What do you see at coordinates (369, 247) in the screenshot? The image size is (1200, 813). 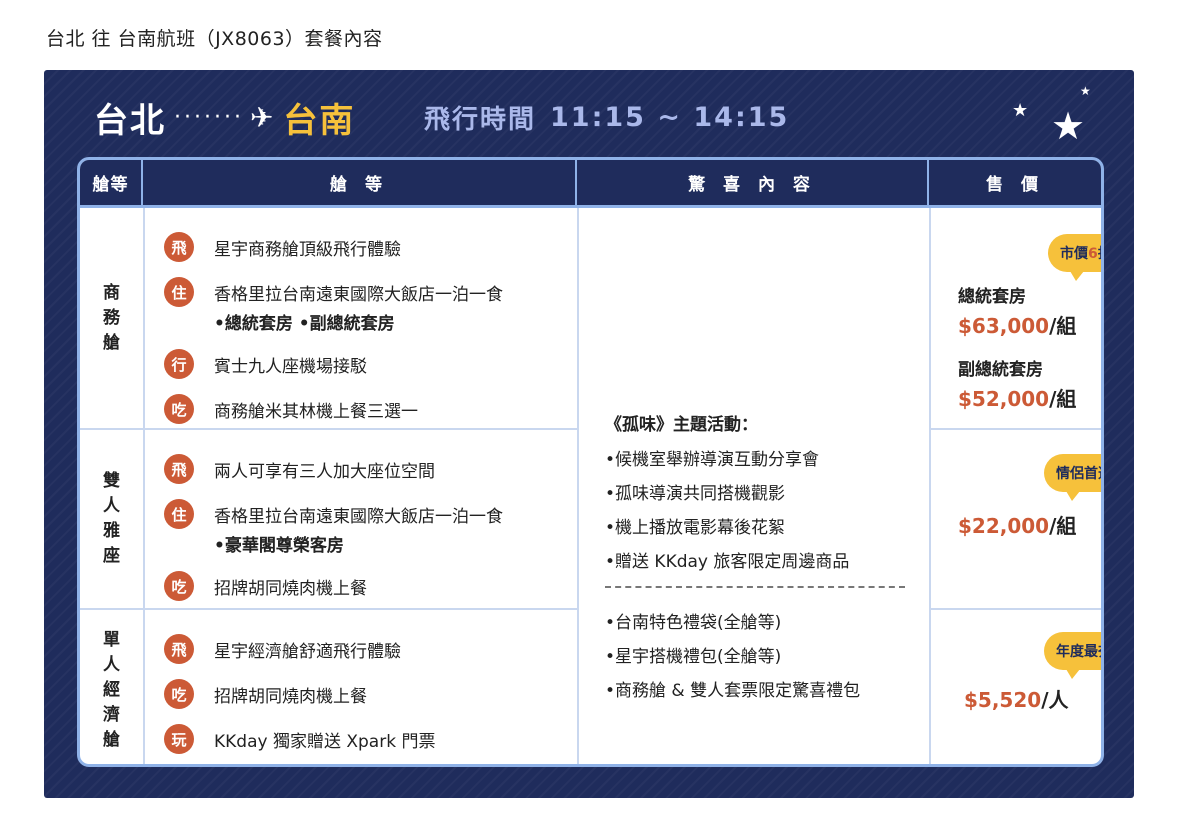 I see `list-item: 飛 星宇商務艙頂級飛行體驗` at bounding box center [369, 247].